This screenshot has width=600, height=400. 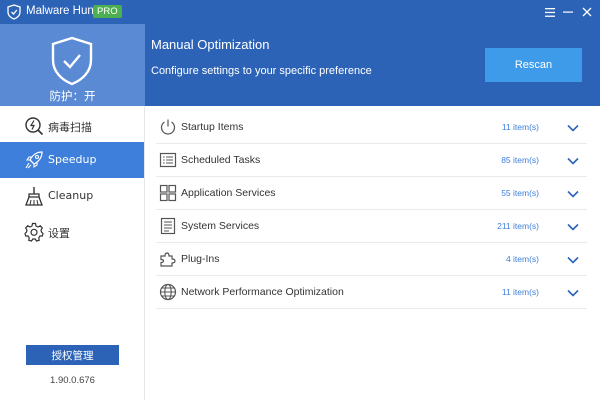 I want to click on rescan-button: Rescan, so click(x=533, y=65).